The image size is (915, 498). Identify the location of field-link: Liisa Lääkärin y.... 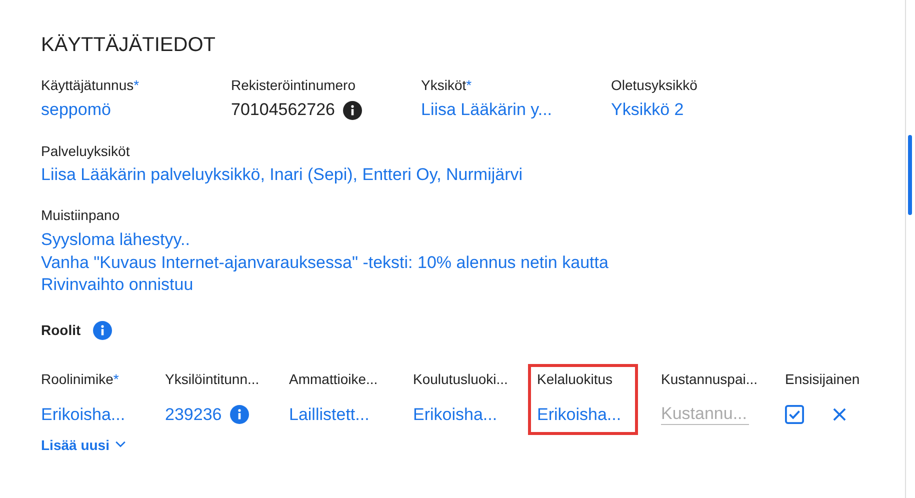
(486, 110).